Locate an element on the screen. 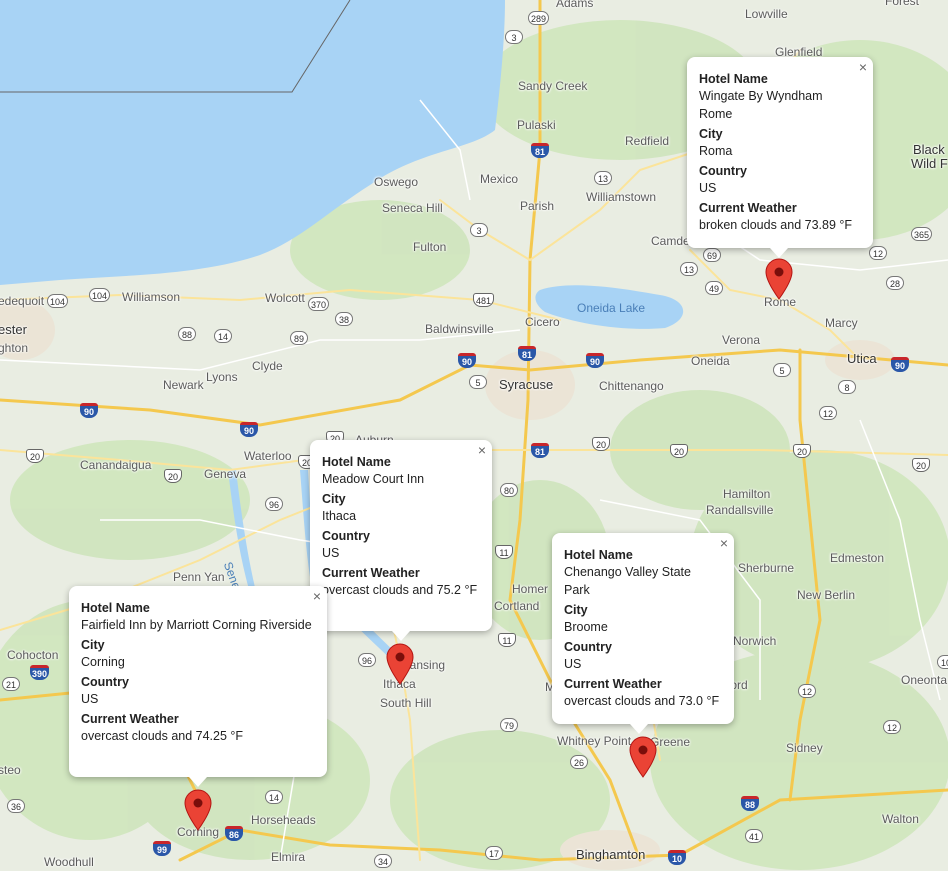 This screenshot has width=948, height=871. place-label: Hamilton is located at coordinates (747, 494).